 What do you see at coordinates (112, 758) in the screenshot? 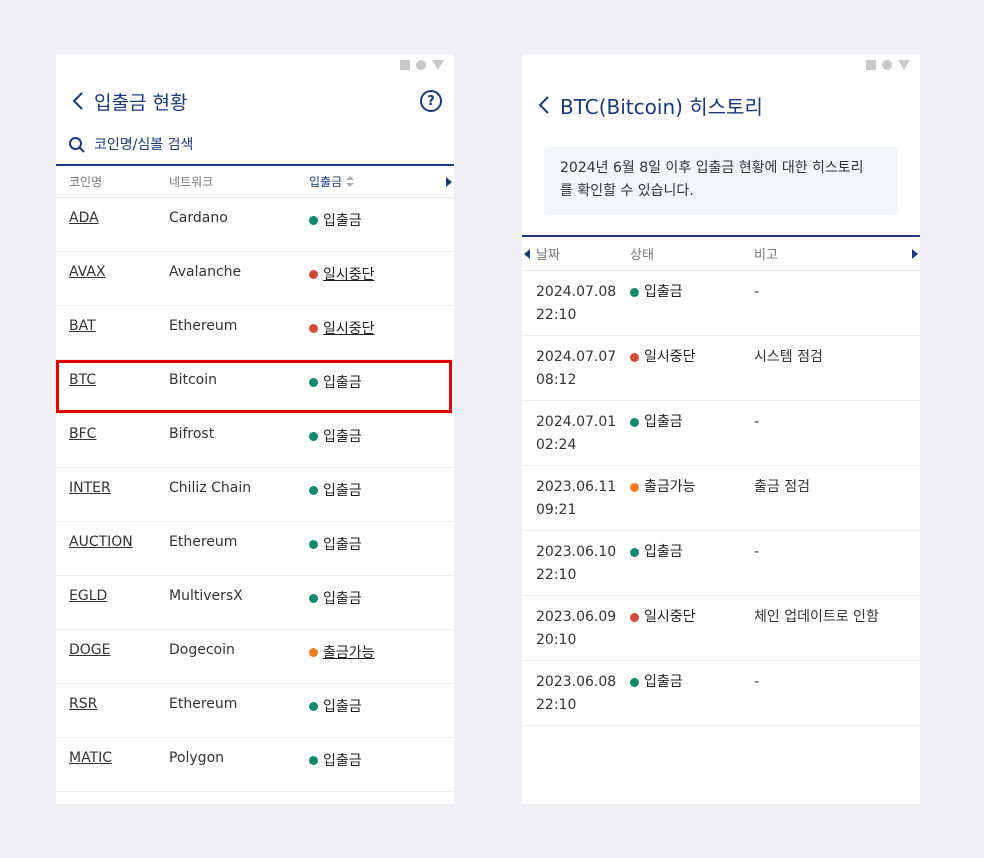
I see `coin-symbol-link: MATIC` at bounding box center [112, 758].